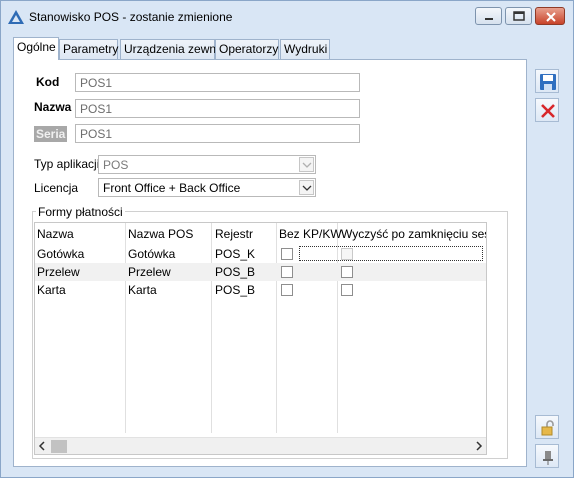 The width and height of the screenshot is (574, 478). Describe the element at coordinates (235, 254) in the screenshot. I see `cell-rejestr: POS_K` at that location.